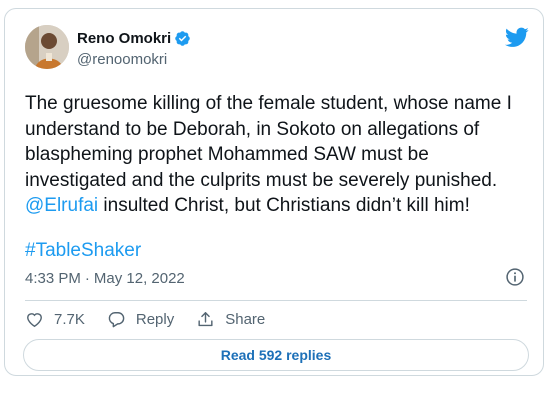 This screenshot has height=400, width=550. Describe the element at coordinates (515, 277) in the screenshot. I see `info-icon` at that location.